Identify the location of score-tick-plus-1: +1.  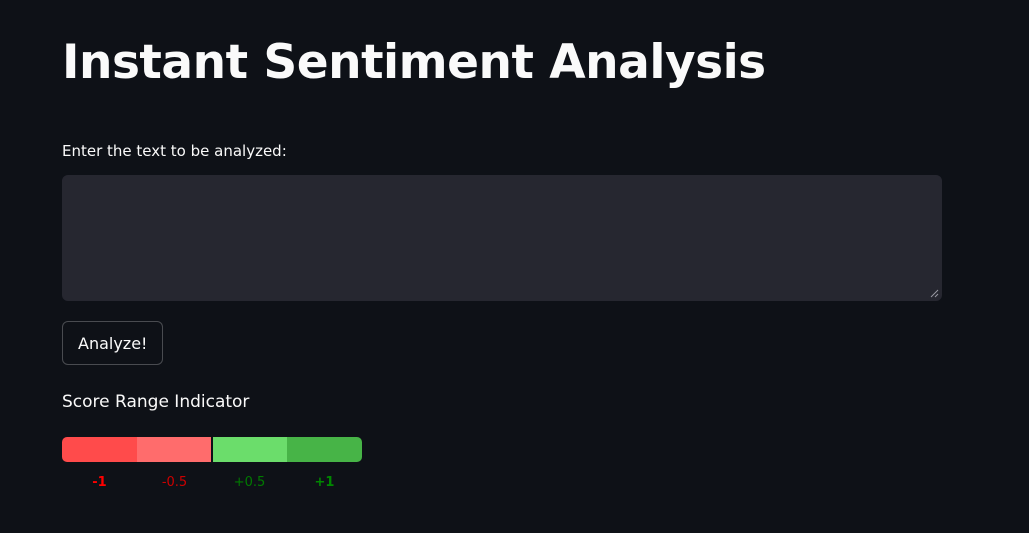
(324, 482).